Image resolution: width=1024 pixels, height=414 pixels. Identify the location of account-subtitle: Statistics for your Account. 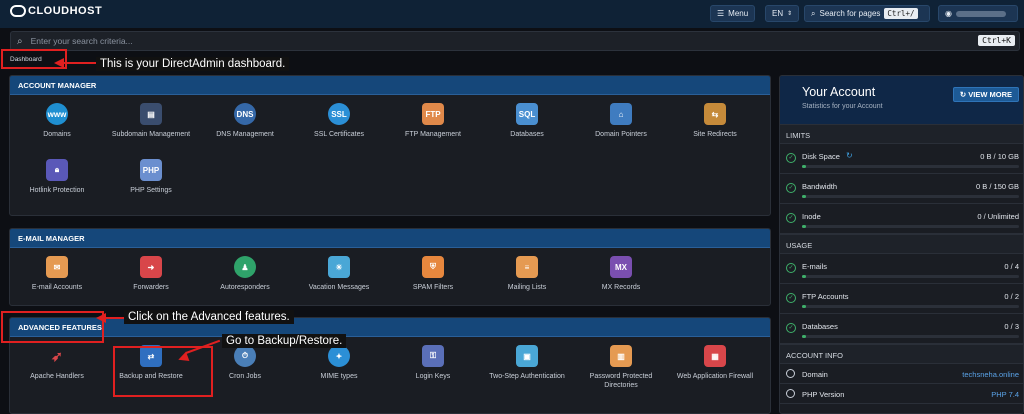
(842, 106).